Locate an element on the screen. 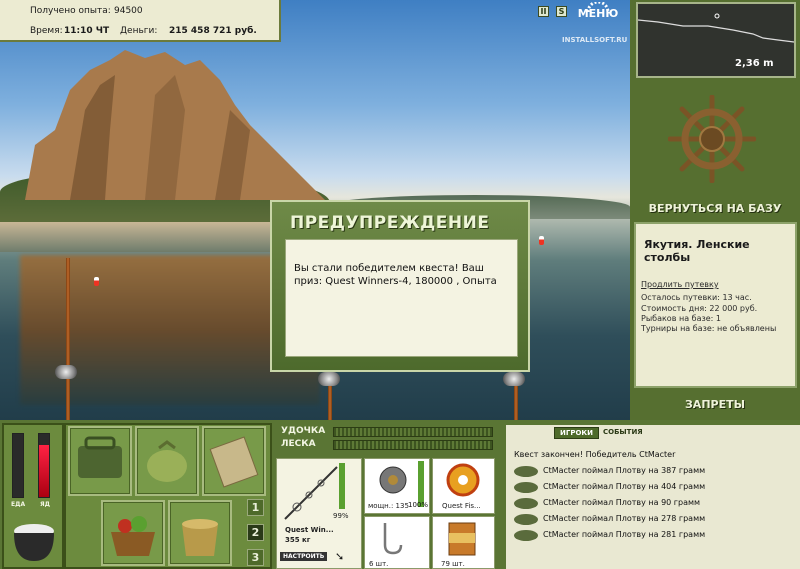 Image resolution: width=800 pixels, height=569 pixels. hook-cell: 6 шт. is located at coordinates (397, 542).